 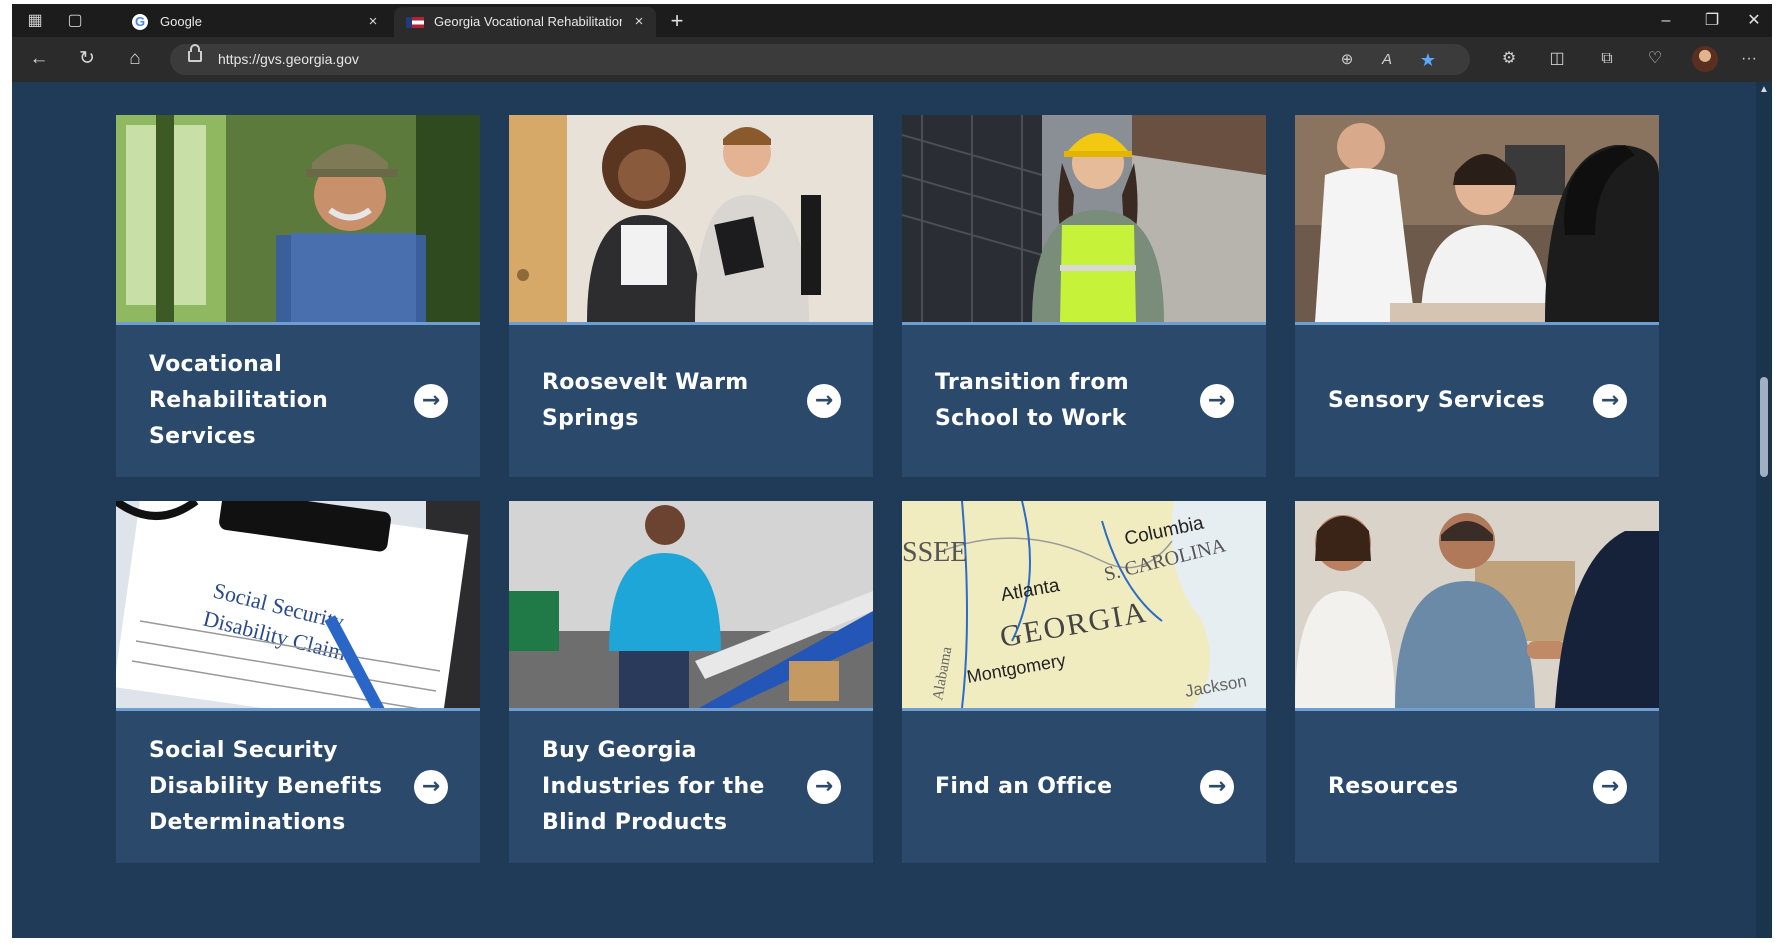 What do you see at coordinates (288, 59) in the screenshot?
I see `url-text: https://gvs.georgia.gov` at bounding box center [288, 59].